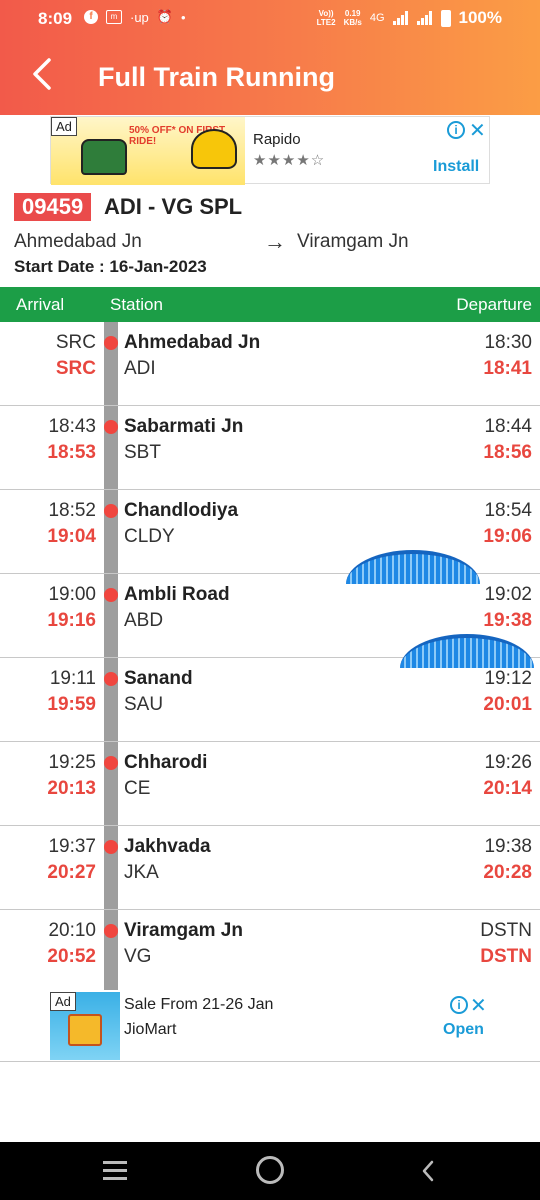 The width and height of the screenshot is (540, 1200). Describe the element at coordinates (85, 1030) in the screenshot. I see `shopping-bag-image` at that location.